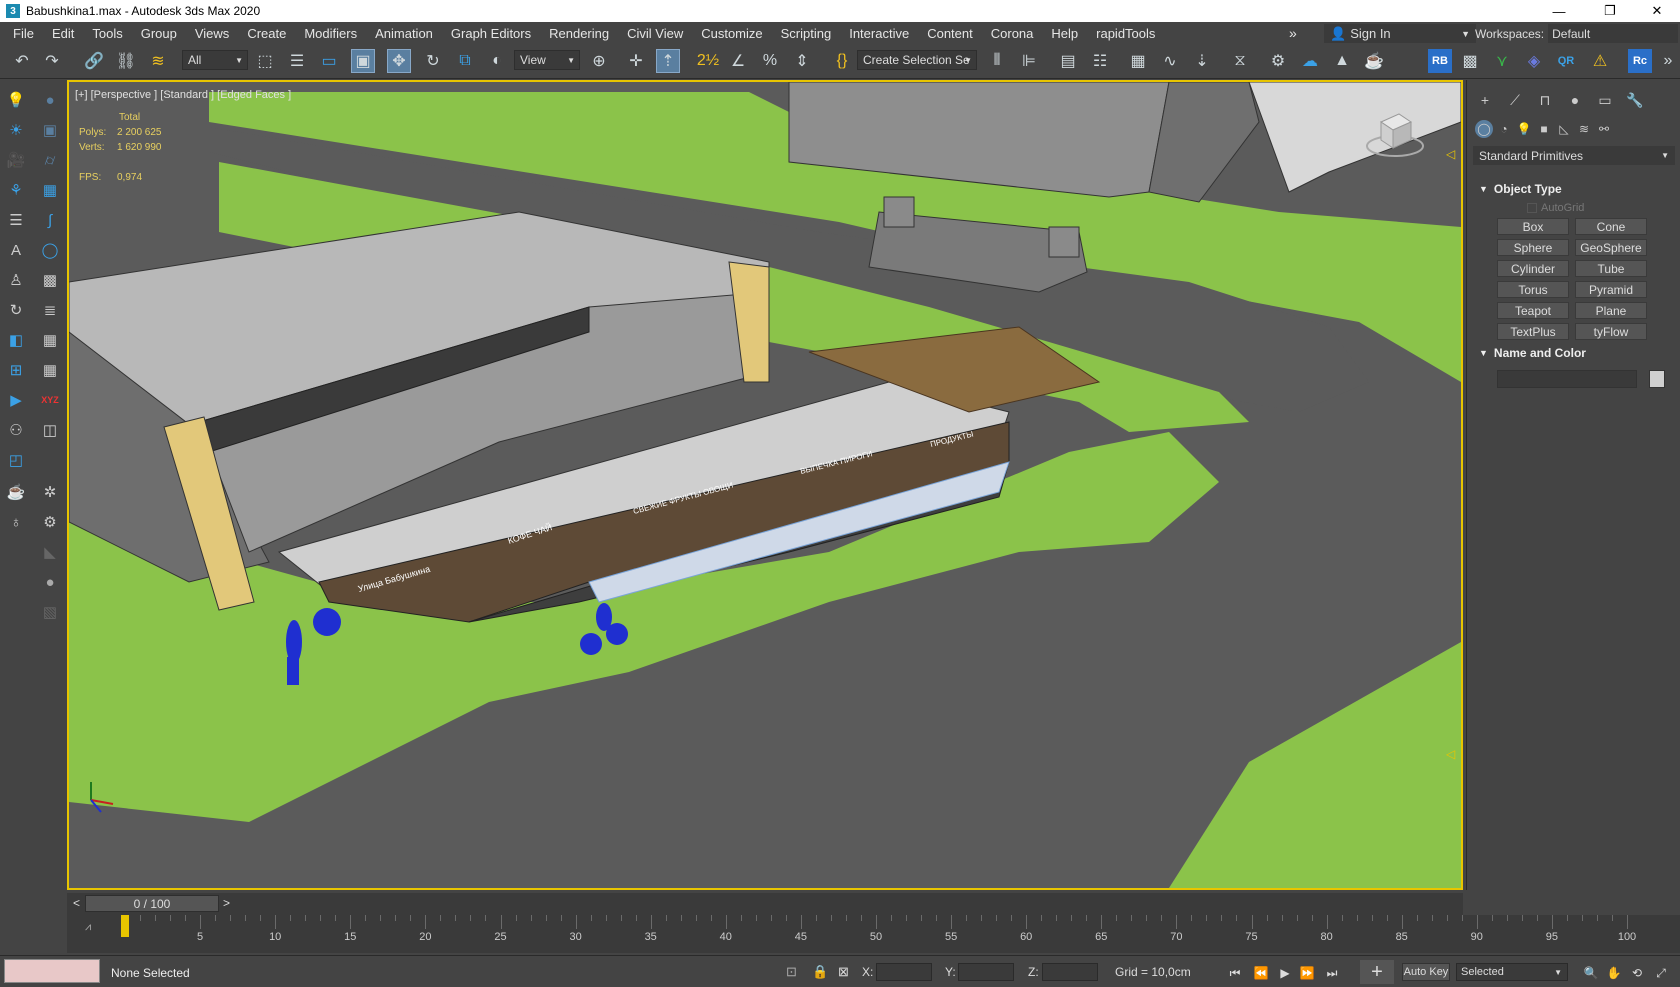 The width and height of the screenshot is (1680, 987). What do you see at coordinates (1533, 247) in the screenshot?
I see `sphere-button: Sphere` at bounding box center [1533, 247].